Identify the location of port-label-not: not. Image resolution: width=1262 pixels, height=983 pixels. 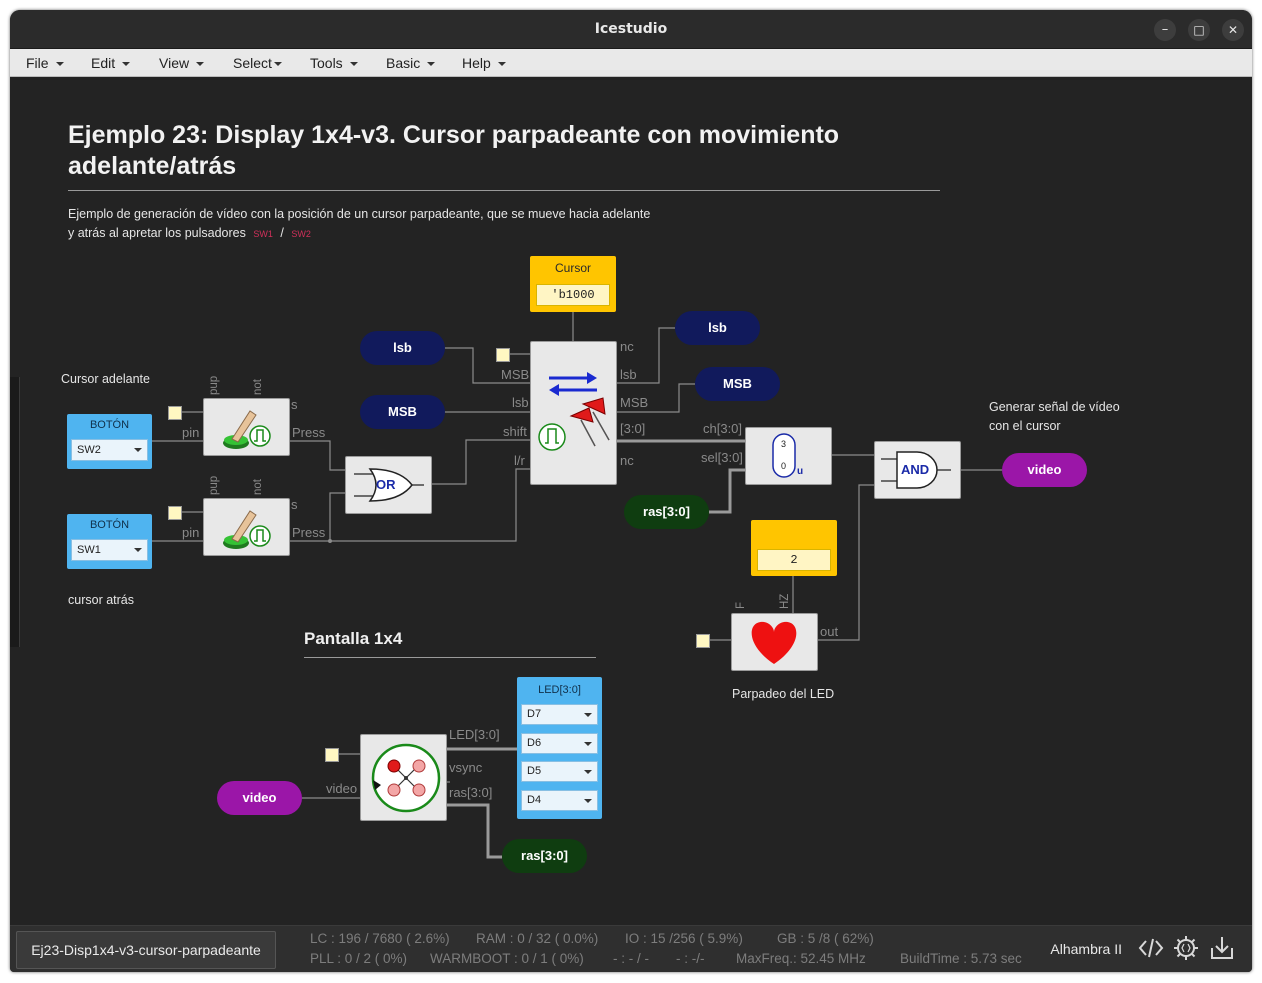
(258, 487).